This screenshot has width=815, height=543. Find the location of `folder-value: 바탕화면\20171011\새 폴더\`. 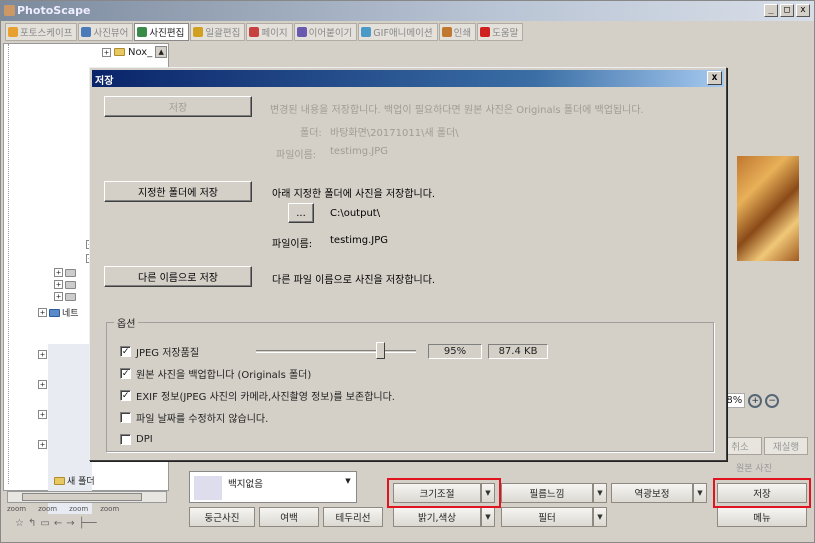

folder-value: 바탕화면\20171011\새 폴더\ is located at coordinates (394, 133).